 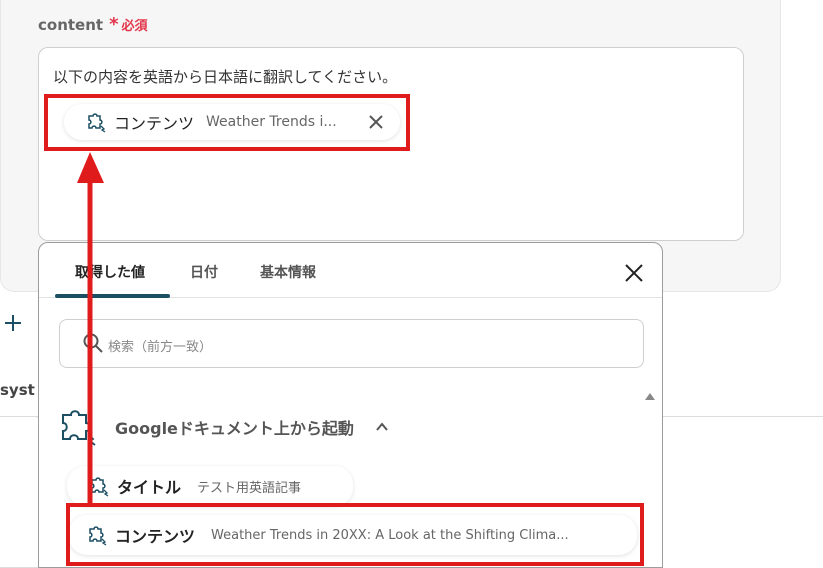 What do you see at coordinates (234, 427) in the screenshot?
I see `section-title: Googleドキュメント上から起動` at bounding box center [234, 427].